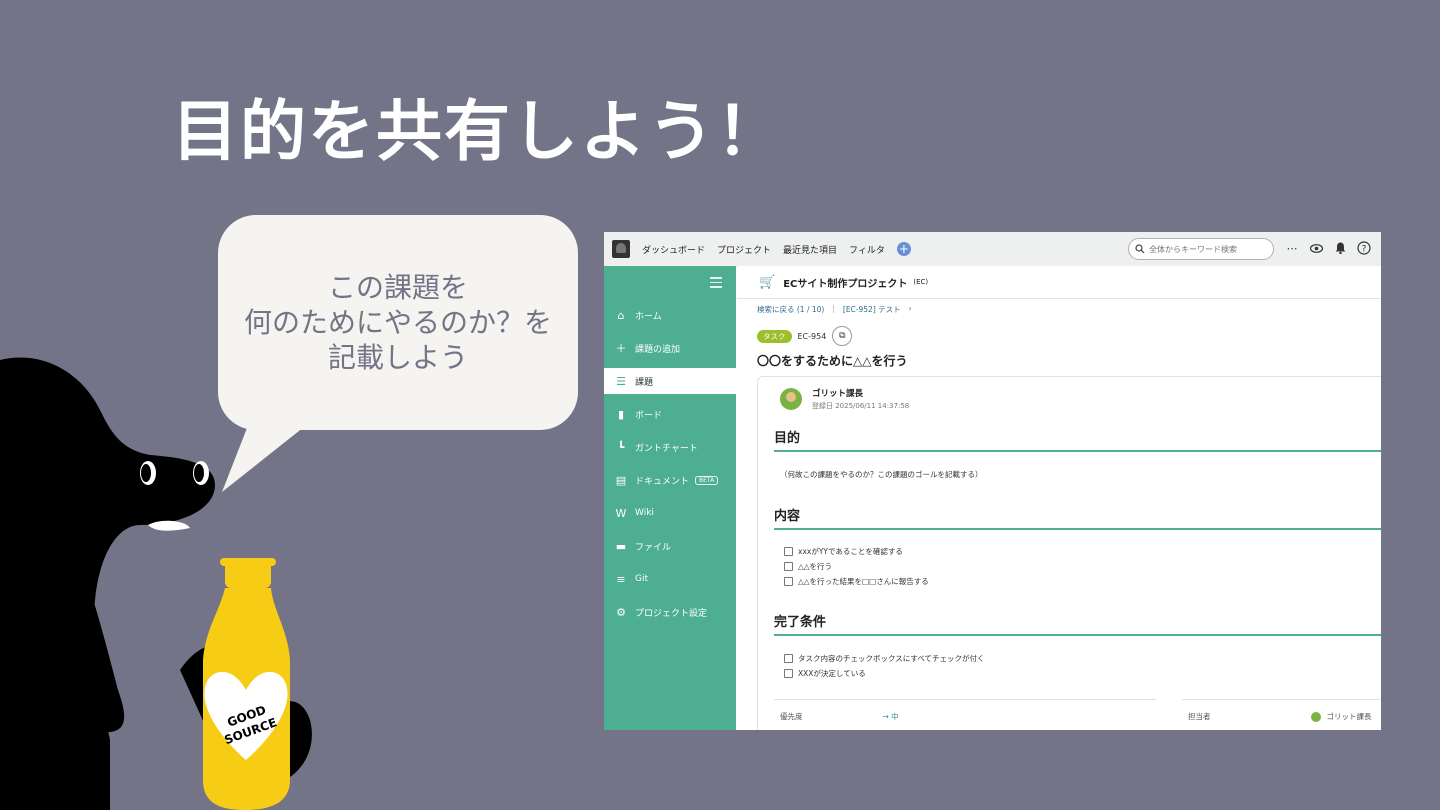 The height and width of the screenshot is (810, 1440). Describe the element at coordinates (1340, 248) in the screenshot. I see `bell-icon` at that location.